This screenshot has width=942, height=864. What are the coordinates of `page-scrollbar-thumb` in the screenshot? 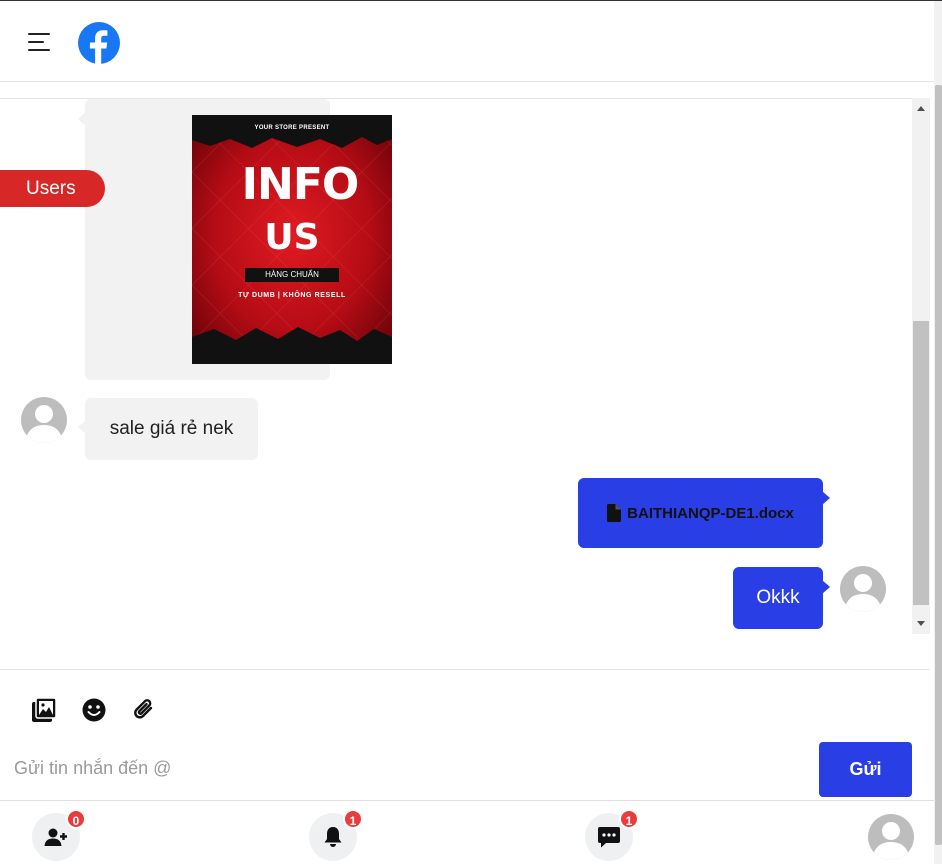 It's located at (938, 465).